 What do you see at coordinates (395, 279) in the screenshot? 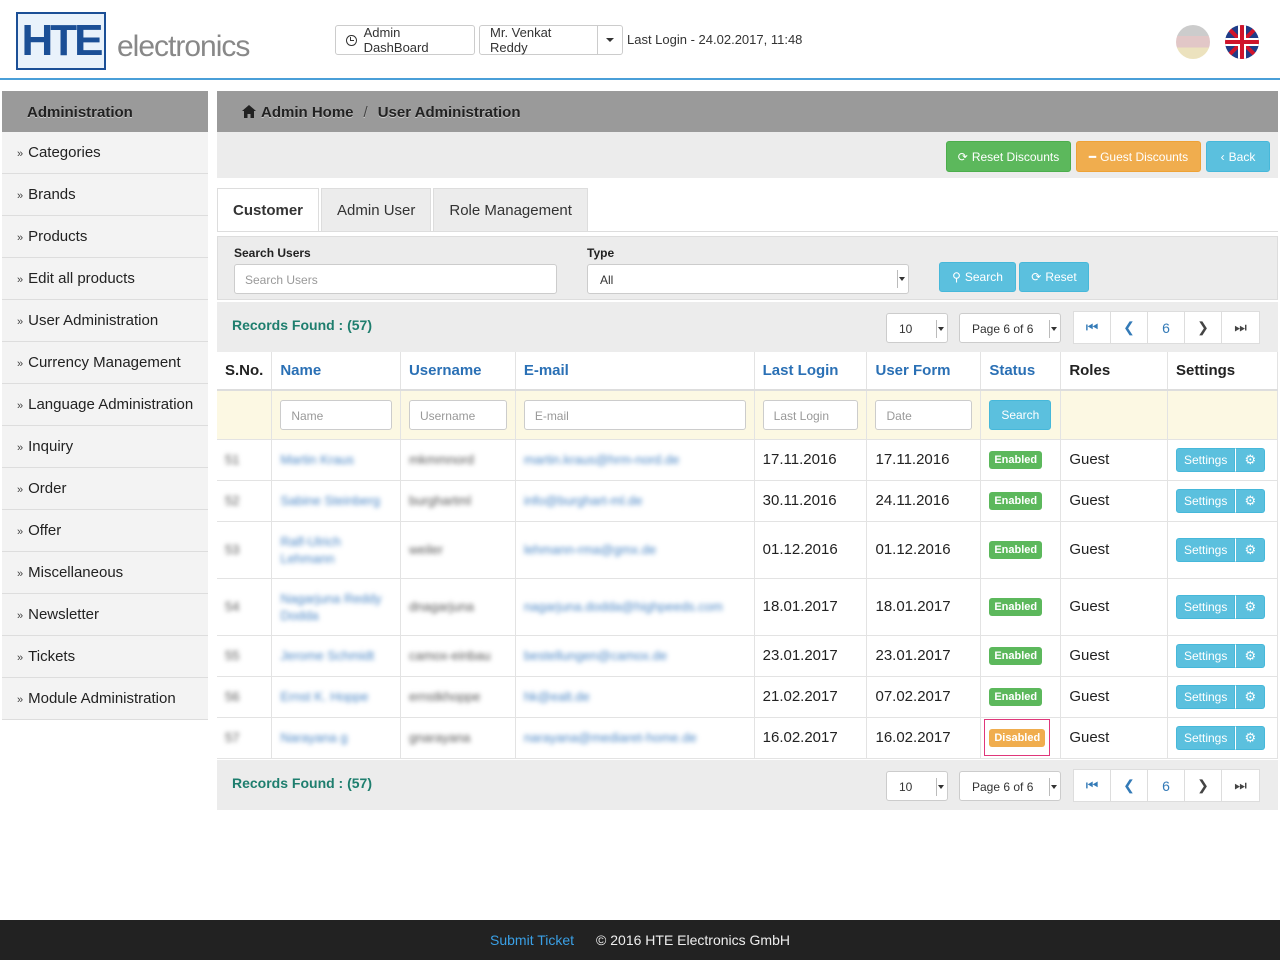
I see `search-users-input: Search Users` at bounding box center [395, 279].